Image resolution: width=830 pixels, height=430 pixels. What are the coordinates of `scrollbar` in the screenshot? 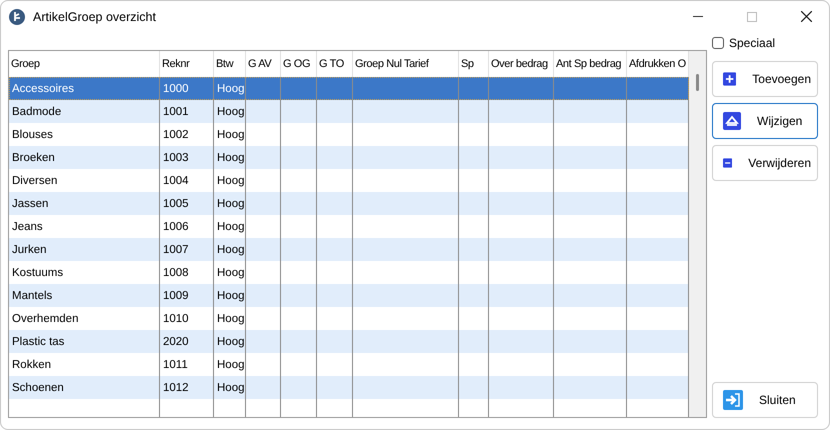 It's located at (697, 234).